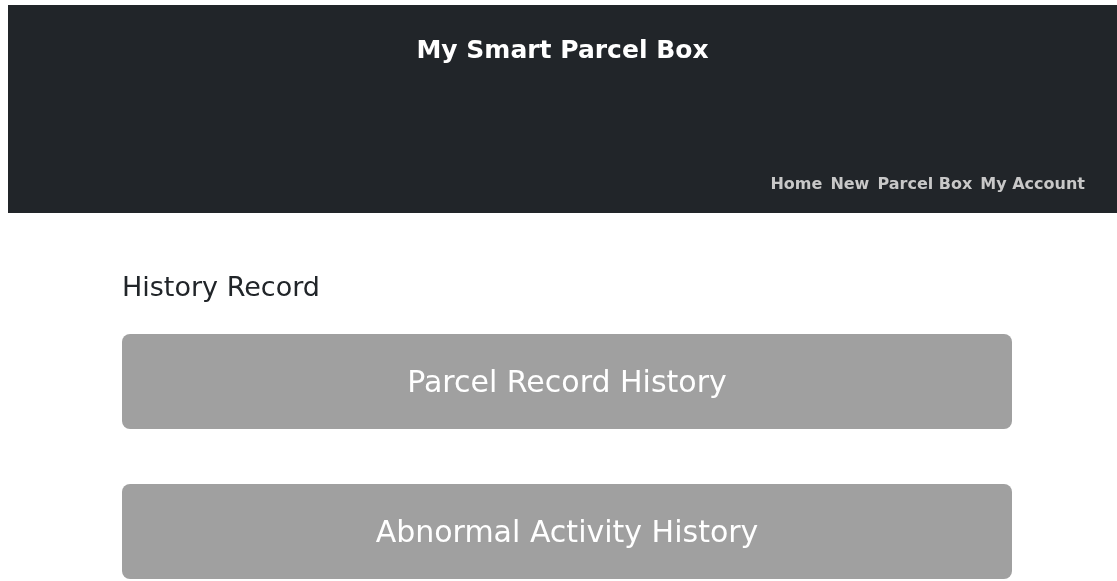 This screenshot has width=1117, height=581. Describe the element at coordinates (1032, 183) in the screenshot. I see `nav-link: My Account` at that location.